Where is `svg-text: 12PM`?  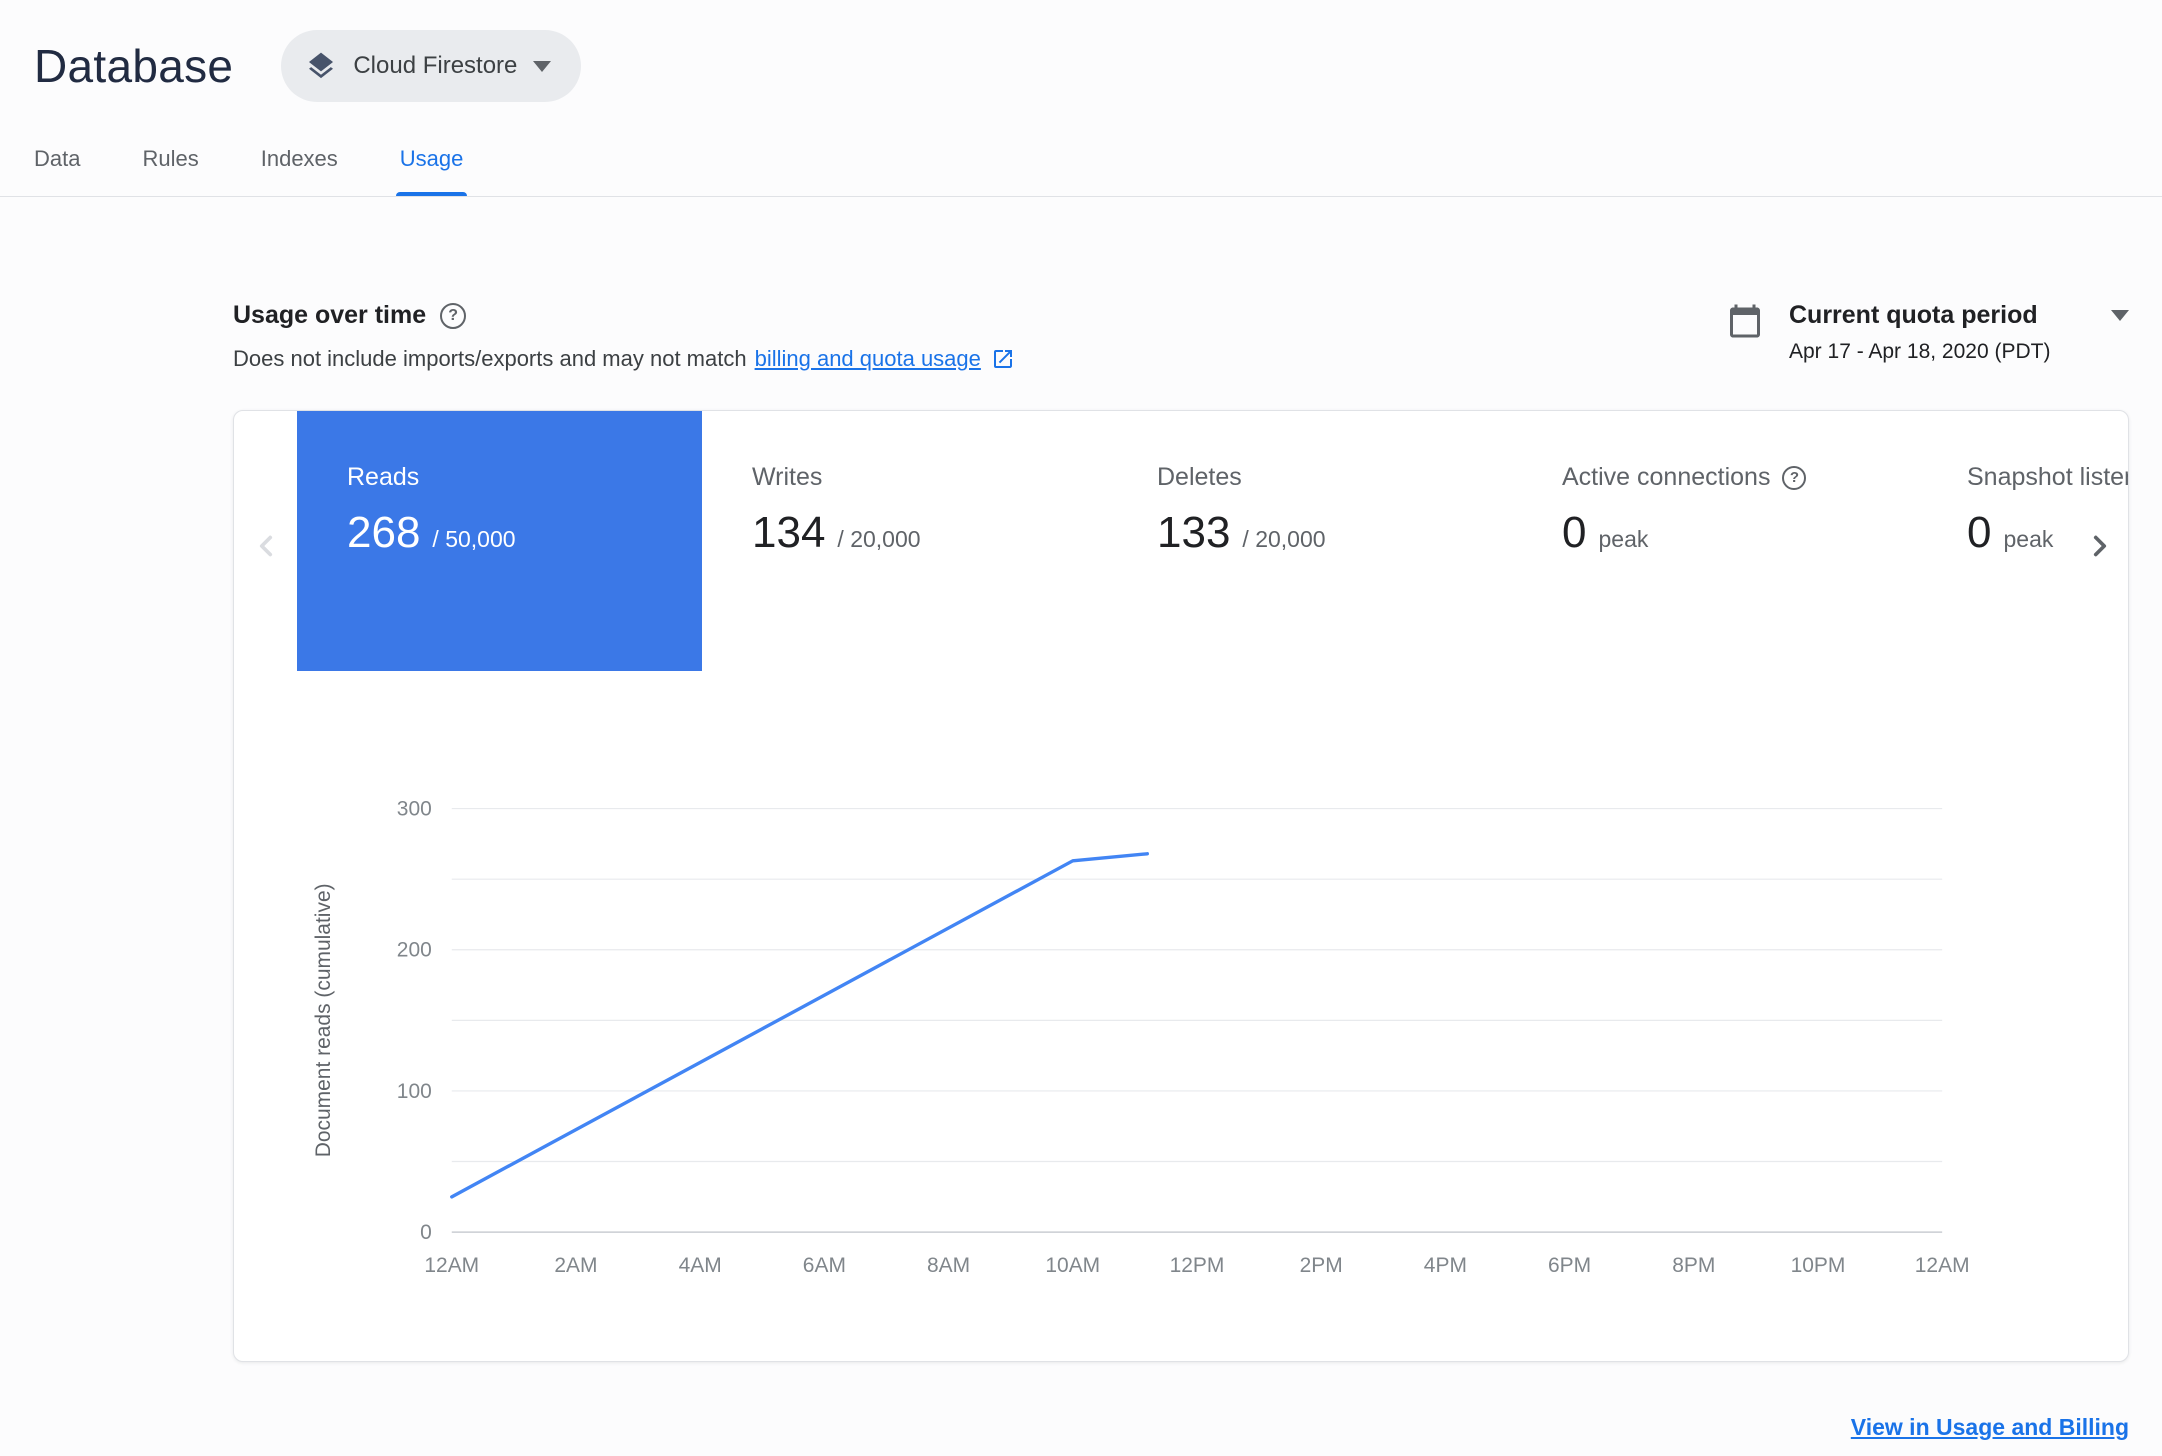
svg-text: 12PM is located at coordinates (1197, 1265).